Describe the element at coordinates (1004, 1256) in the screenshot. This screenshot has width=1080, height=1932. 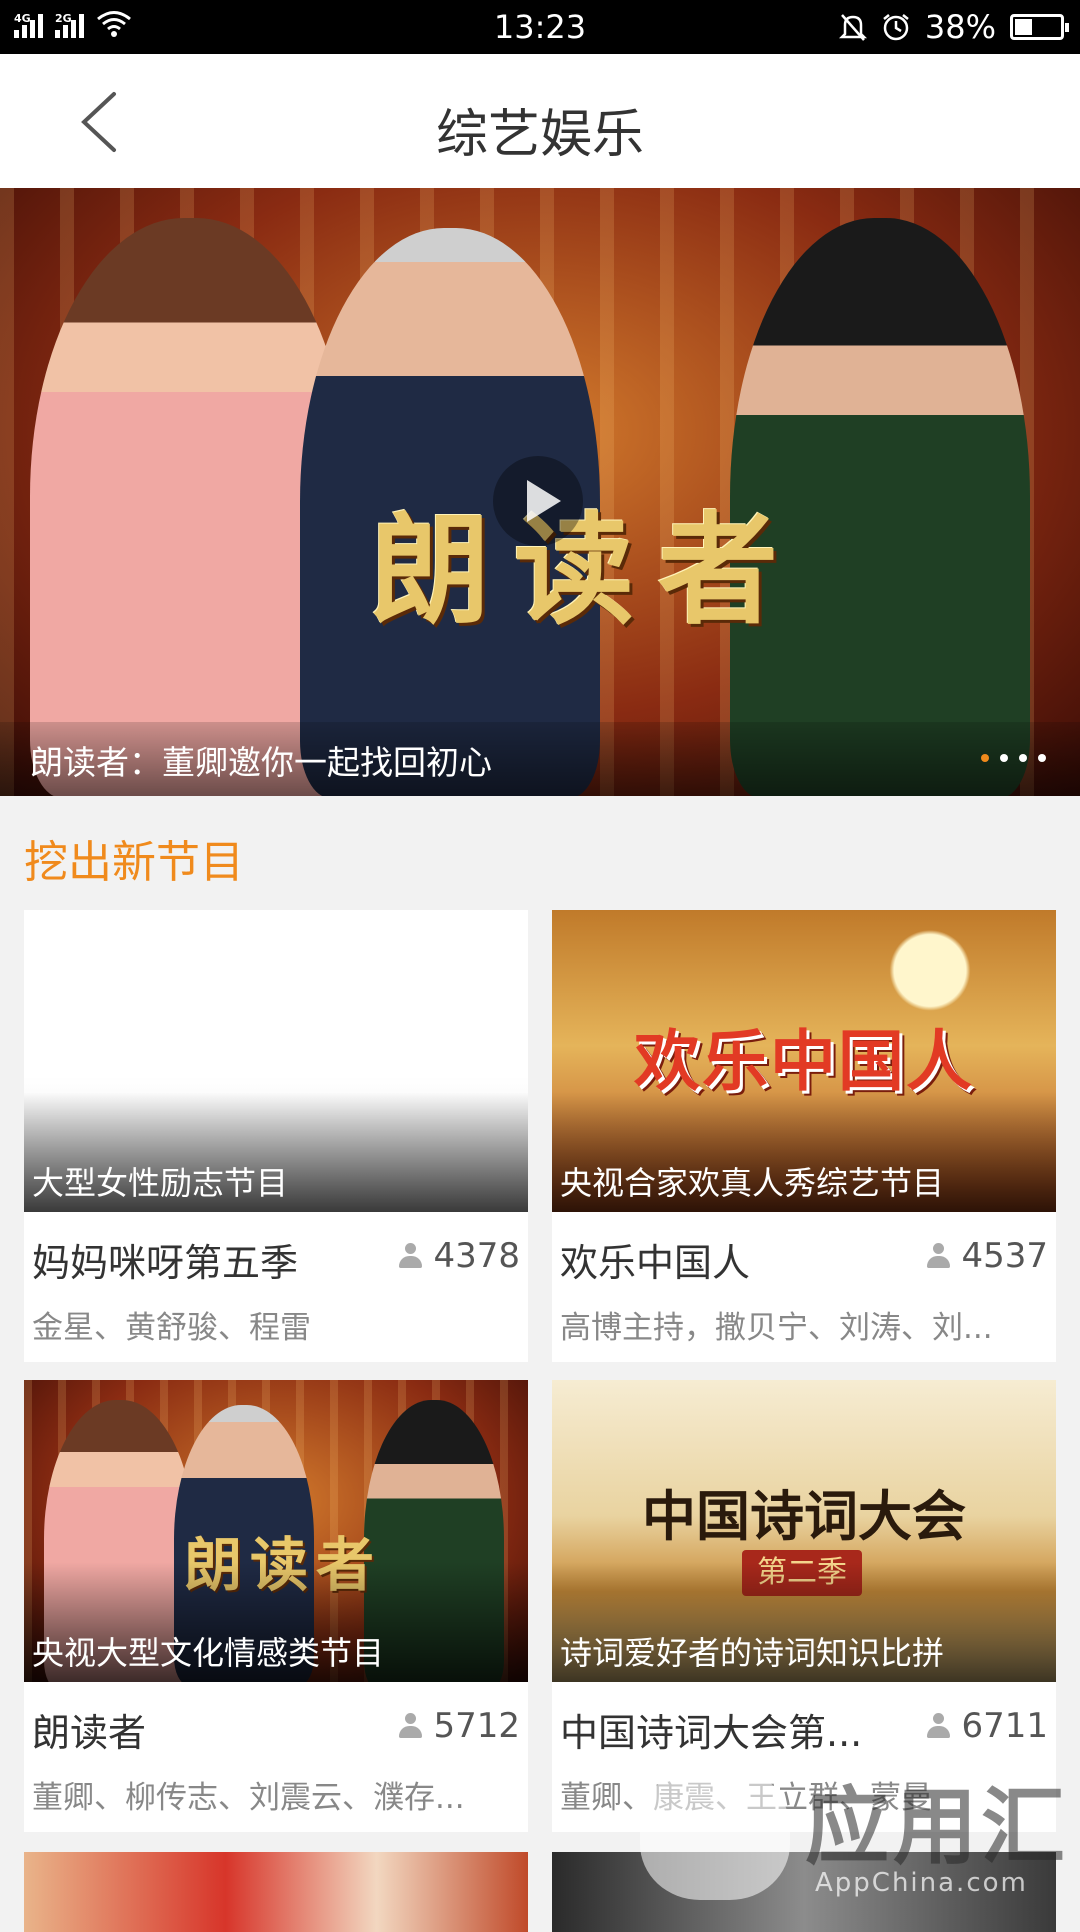
I see `viewer-count-value: 4537` at that location.